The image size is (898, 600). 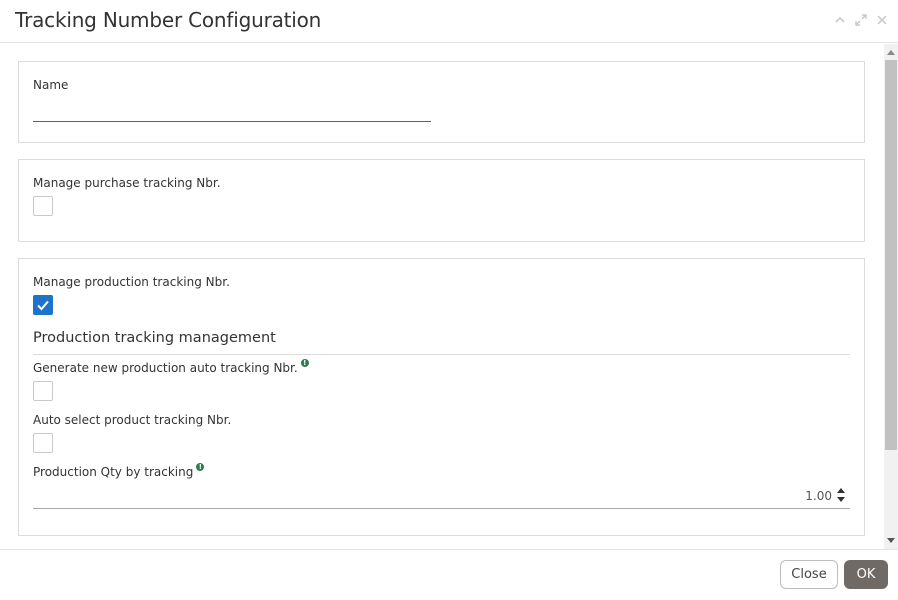 I want to click on collapse-icon, so click(x=840, y=20).